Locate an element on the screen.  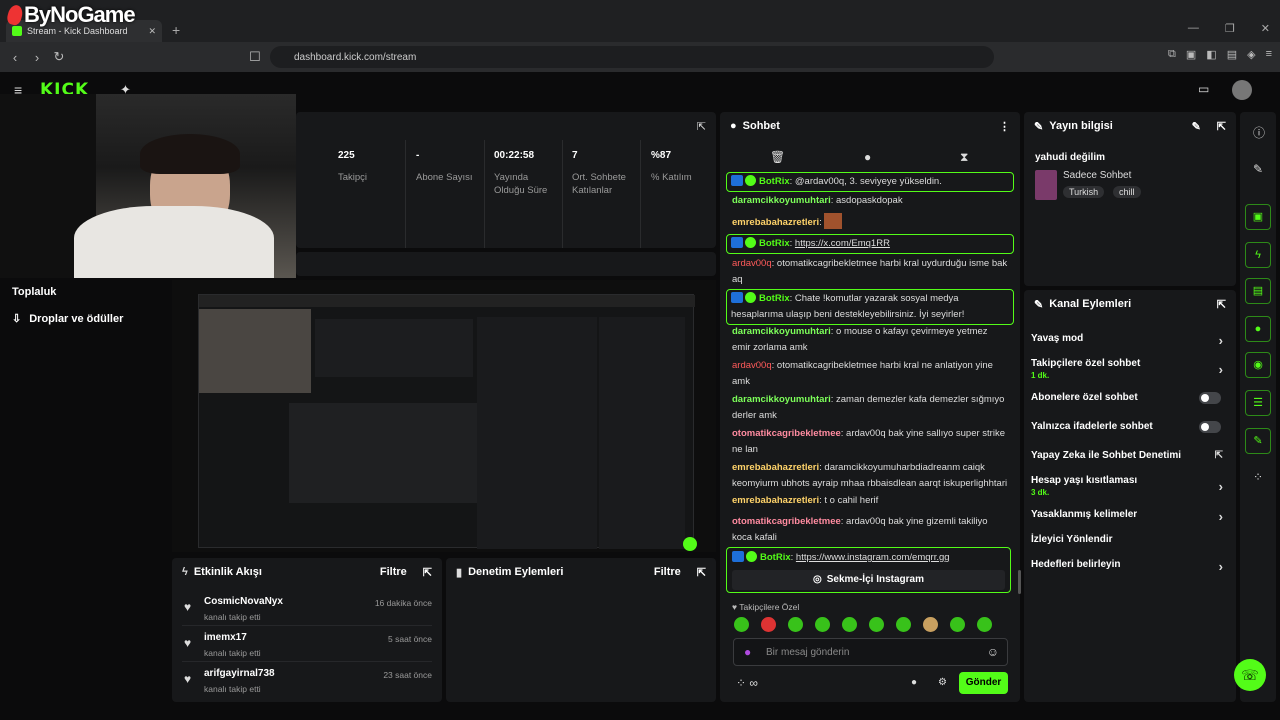
activity-filter-button: Filtre is located at coordinates (393, 572).